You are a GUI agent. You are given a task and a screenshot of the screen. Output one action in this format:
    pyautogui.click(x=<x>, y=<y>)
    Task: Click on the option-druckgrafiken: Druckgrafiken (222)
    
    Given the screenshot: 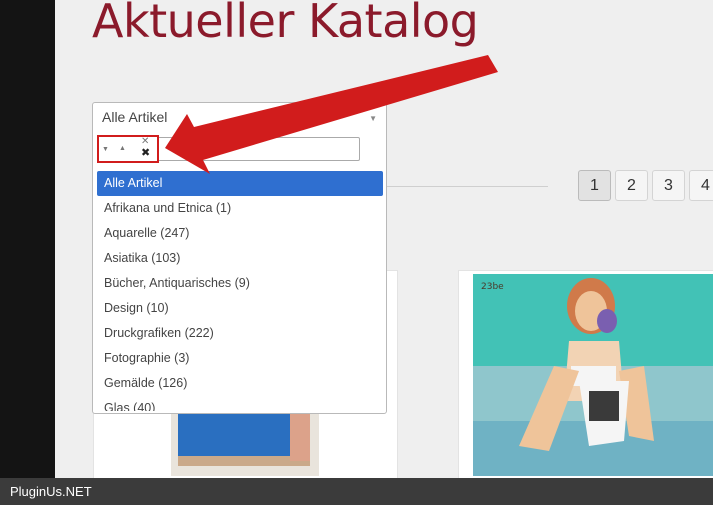 What is the action you would take?
    pyautogui.click(x=240, y=333)
    